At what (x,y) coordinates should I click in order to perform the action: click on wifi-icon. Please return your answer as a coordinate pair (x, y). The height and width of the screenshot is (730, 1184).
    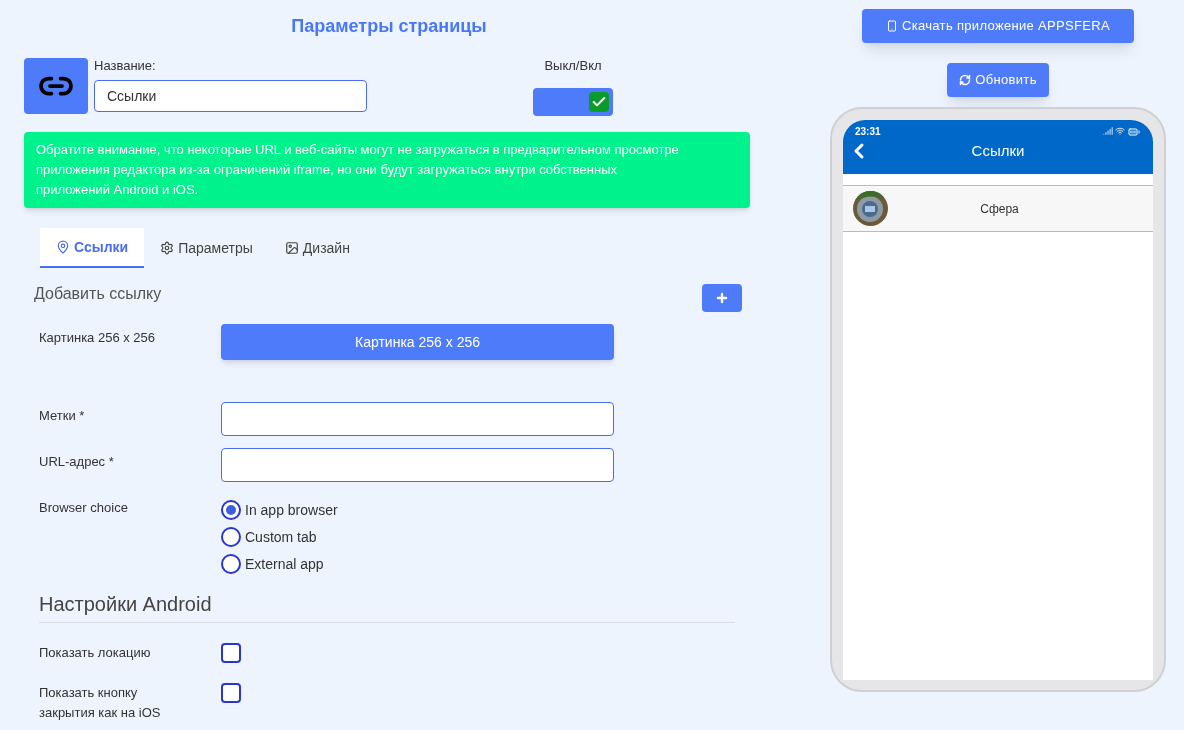
    Looking at the image, I should click on (1120, 130).